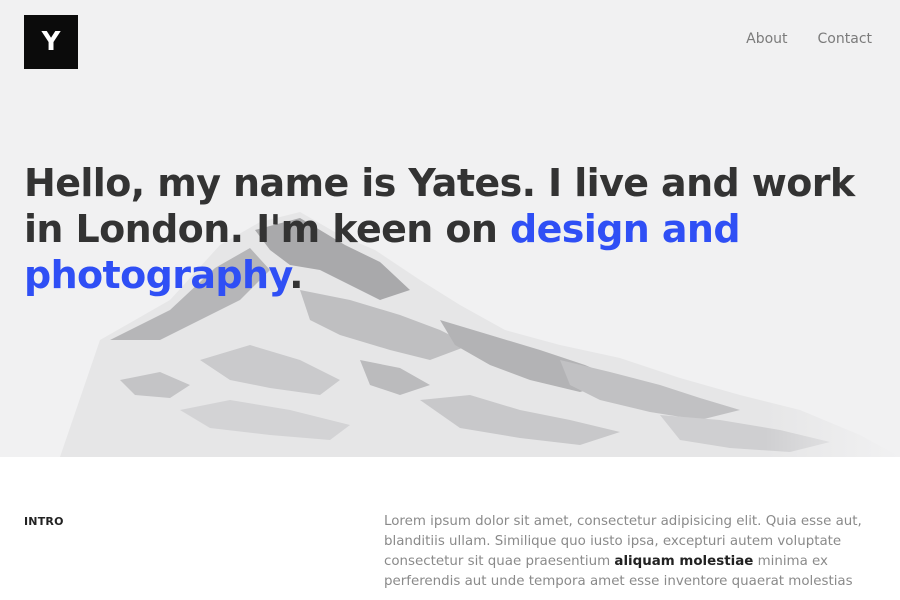 The height and width of the screenshot is (600, 900). I want to click on intro-text-bold: aliquam molestiae, so click(684, 561).